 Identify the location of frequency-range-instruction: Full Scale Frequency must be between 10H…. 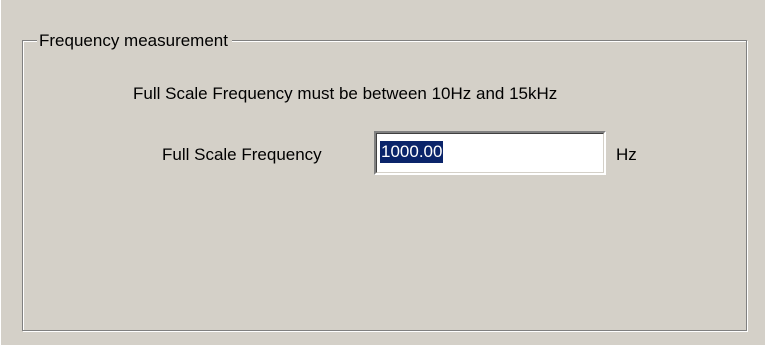
(345, 93).